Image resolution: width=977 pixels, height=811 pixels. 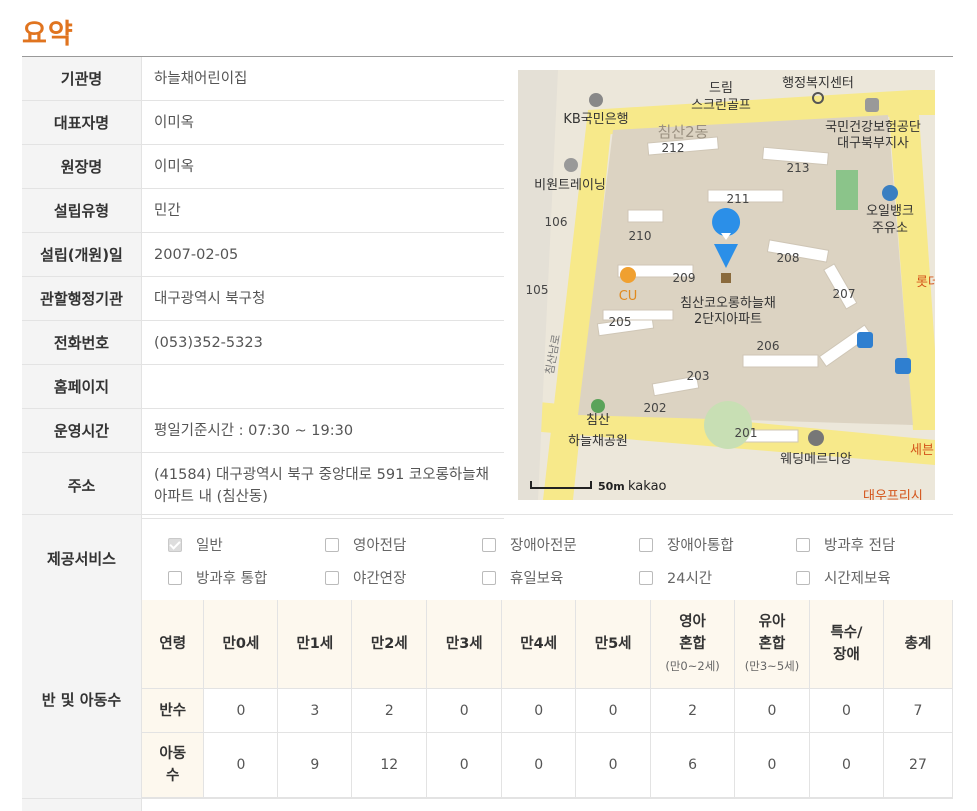 What do you see at coordinates (315, 765) in the screenshot?
I see `table-cell: 9` at bounding box center [315, 765].